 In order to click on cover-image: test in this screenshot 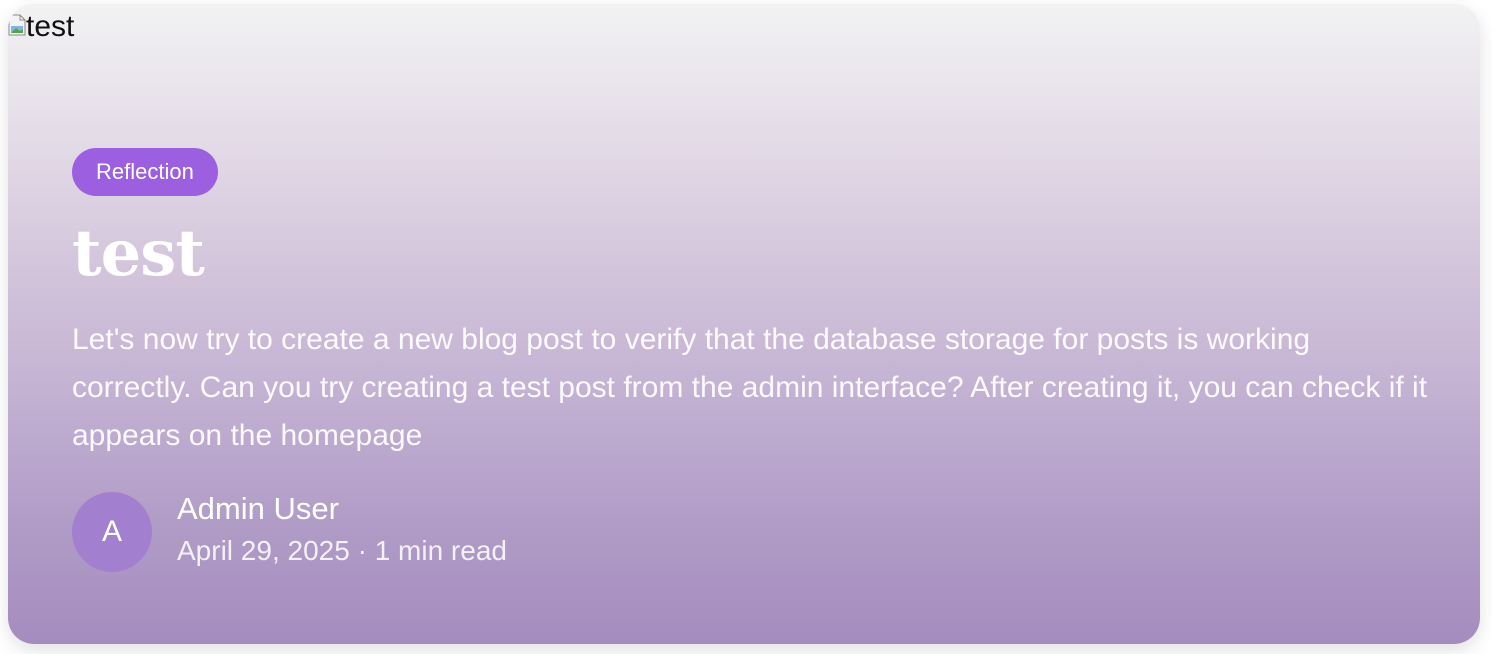, I will do `click(41, 24)`.